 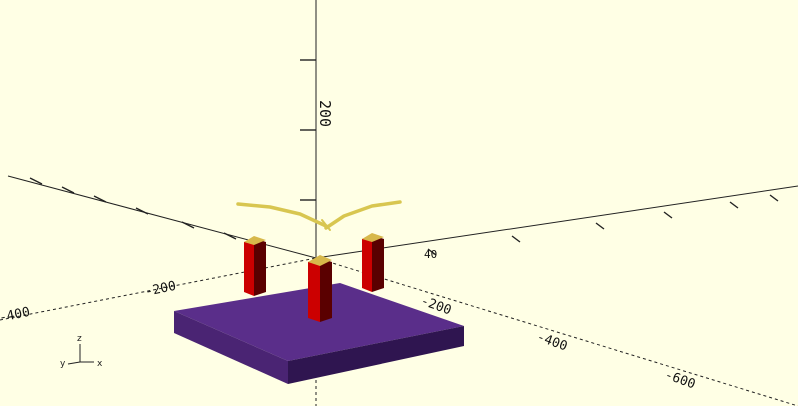 What do you see at coordinates (79, 339) in the screenshot?
I see `gizmo-z-label: z` at bounding box center [79, 339].